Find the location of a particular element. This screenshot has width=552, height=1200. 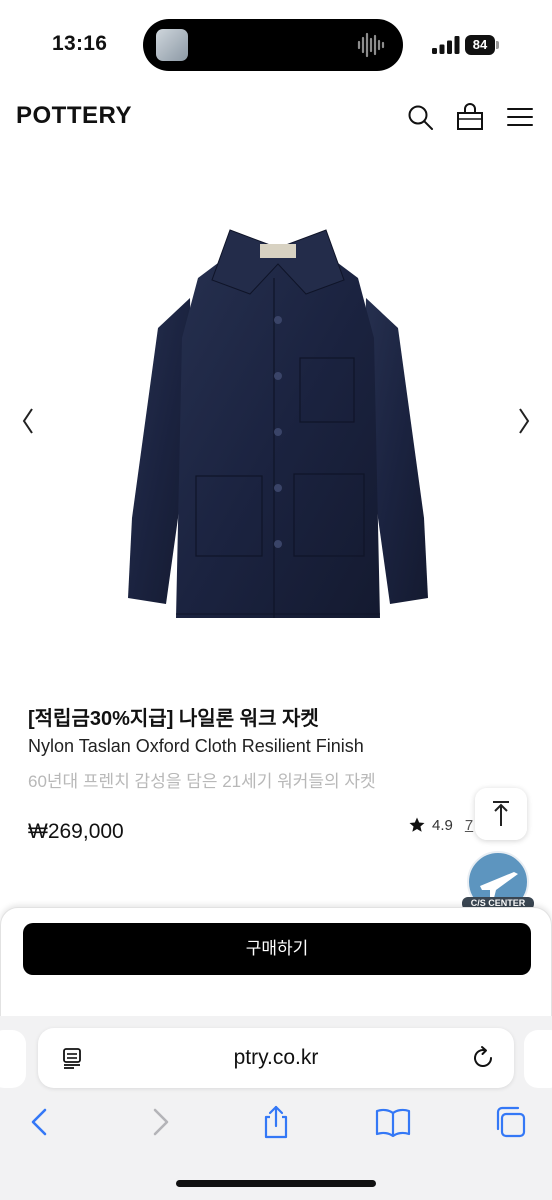

now-playing-artwork is located at coordinates (172, 45).